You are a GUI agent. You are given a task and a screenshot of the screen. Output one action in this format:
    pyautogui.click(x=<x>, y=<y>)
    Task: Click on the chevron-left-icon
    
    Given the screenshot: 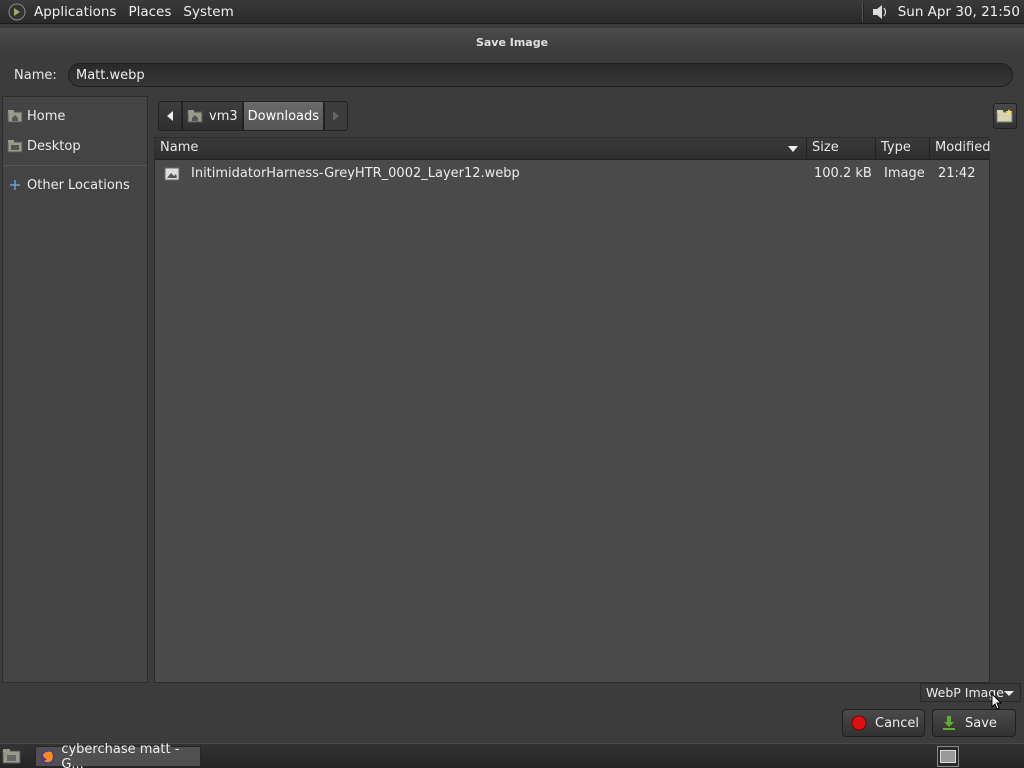 What is the action you would take?
    pyautogui.click(x=170, y=116)
    